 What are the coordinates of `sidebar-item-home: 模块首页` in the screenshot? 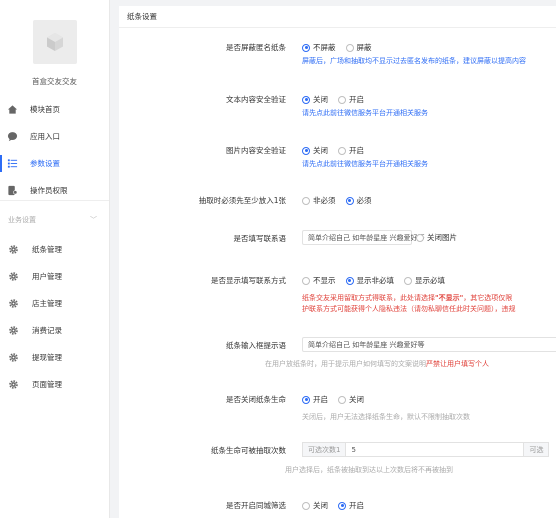 It's located at (55, 109).